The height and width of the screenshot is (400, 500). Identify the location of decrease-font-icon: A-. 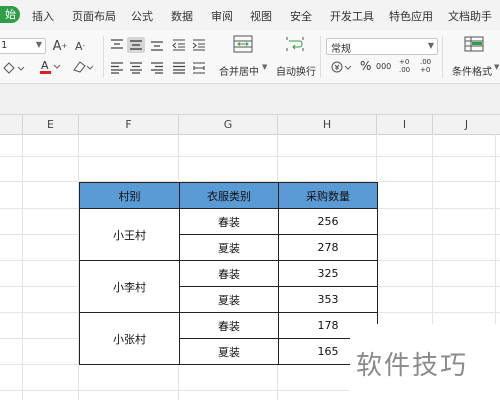
(80, 46).